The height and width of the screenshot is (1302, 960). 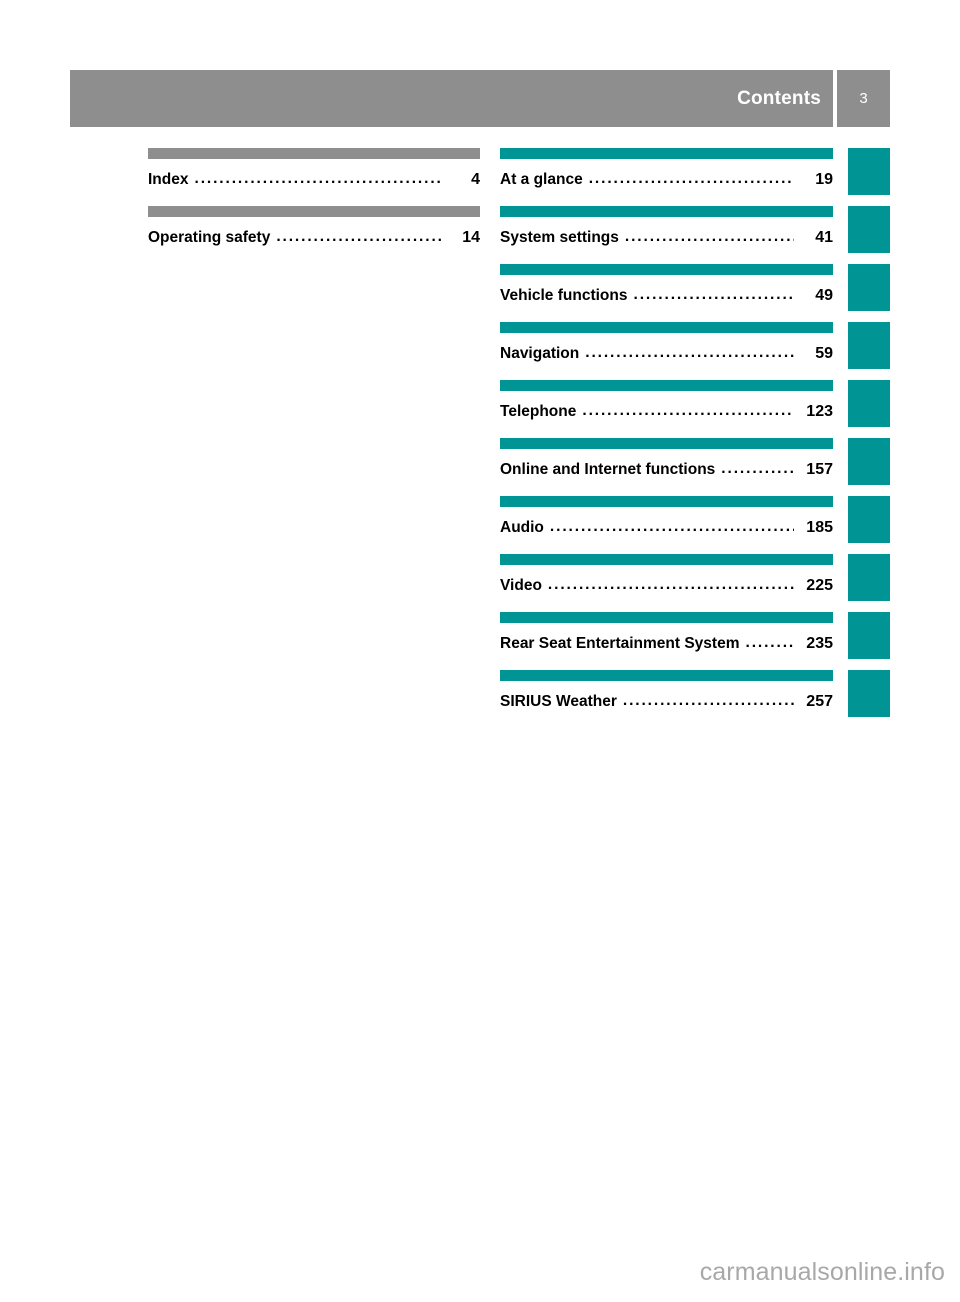 What do you see at coordinates (209, 237) in the screenshot?
I see `toc-entry-label: Operating safety` at bounding box center [209, 237].